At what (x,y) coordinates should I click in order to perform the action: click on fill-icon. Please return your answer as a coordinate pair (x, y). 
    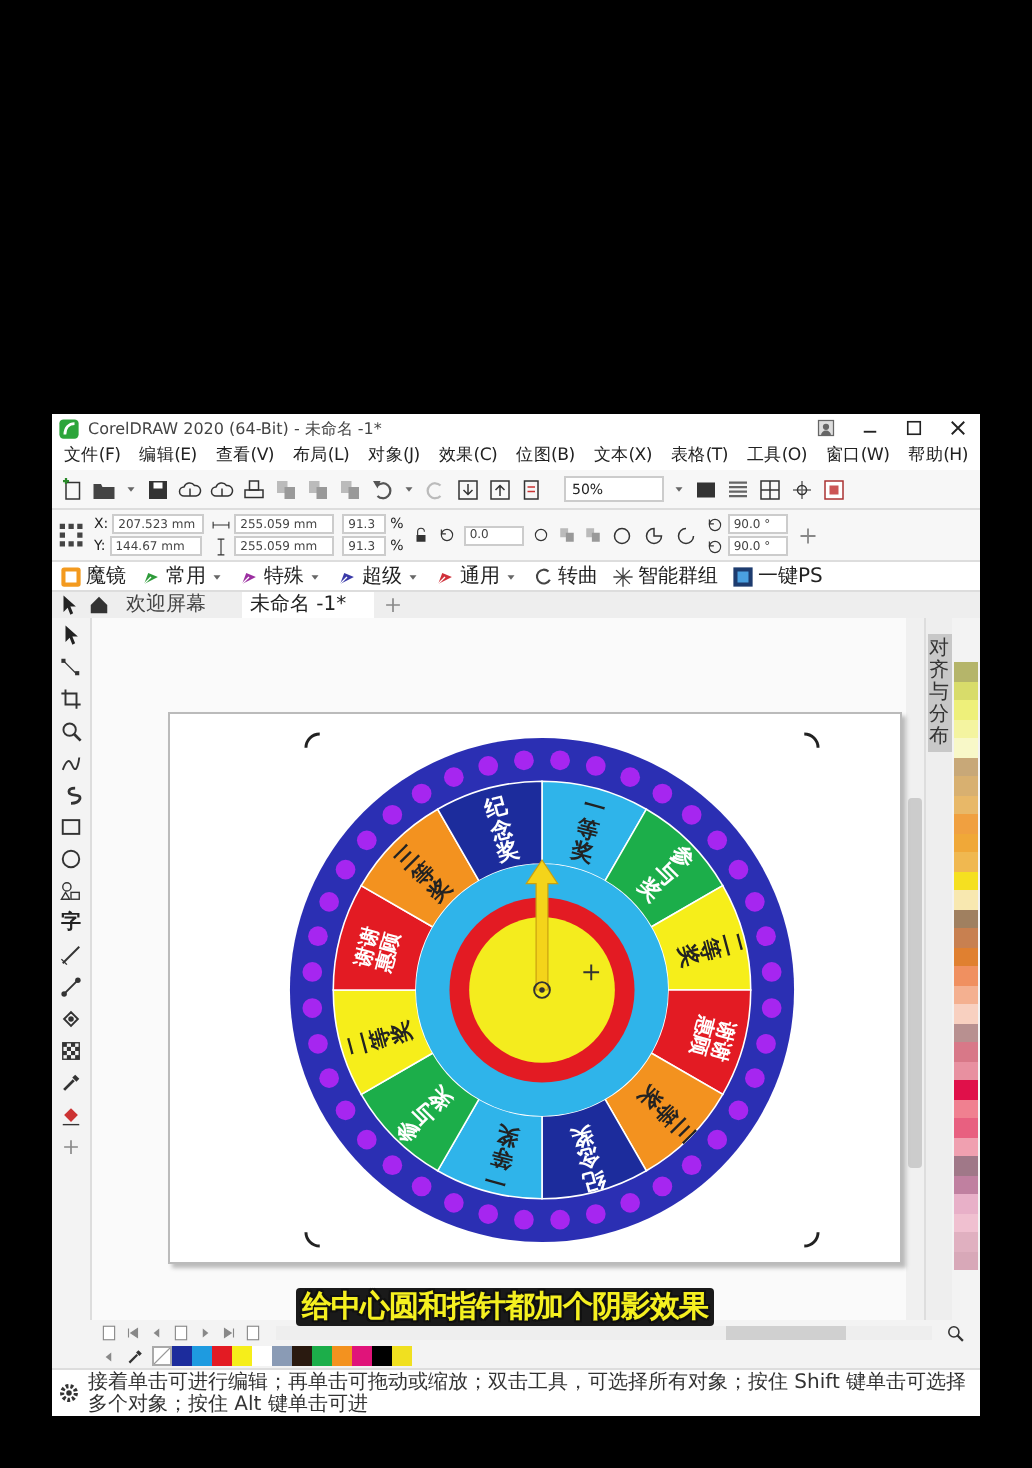
    Looking at the image, I should click on (71, 1115).